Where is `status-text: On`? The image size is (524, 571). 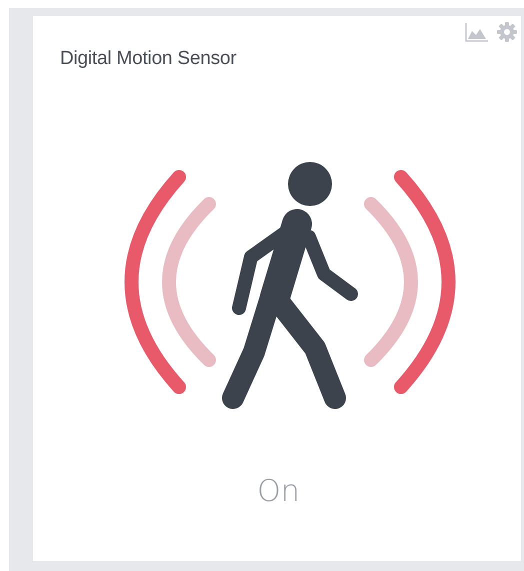 status-text: On is located at coordinates (278, 491).